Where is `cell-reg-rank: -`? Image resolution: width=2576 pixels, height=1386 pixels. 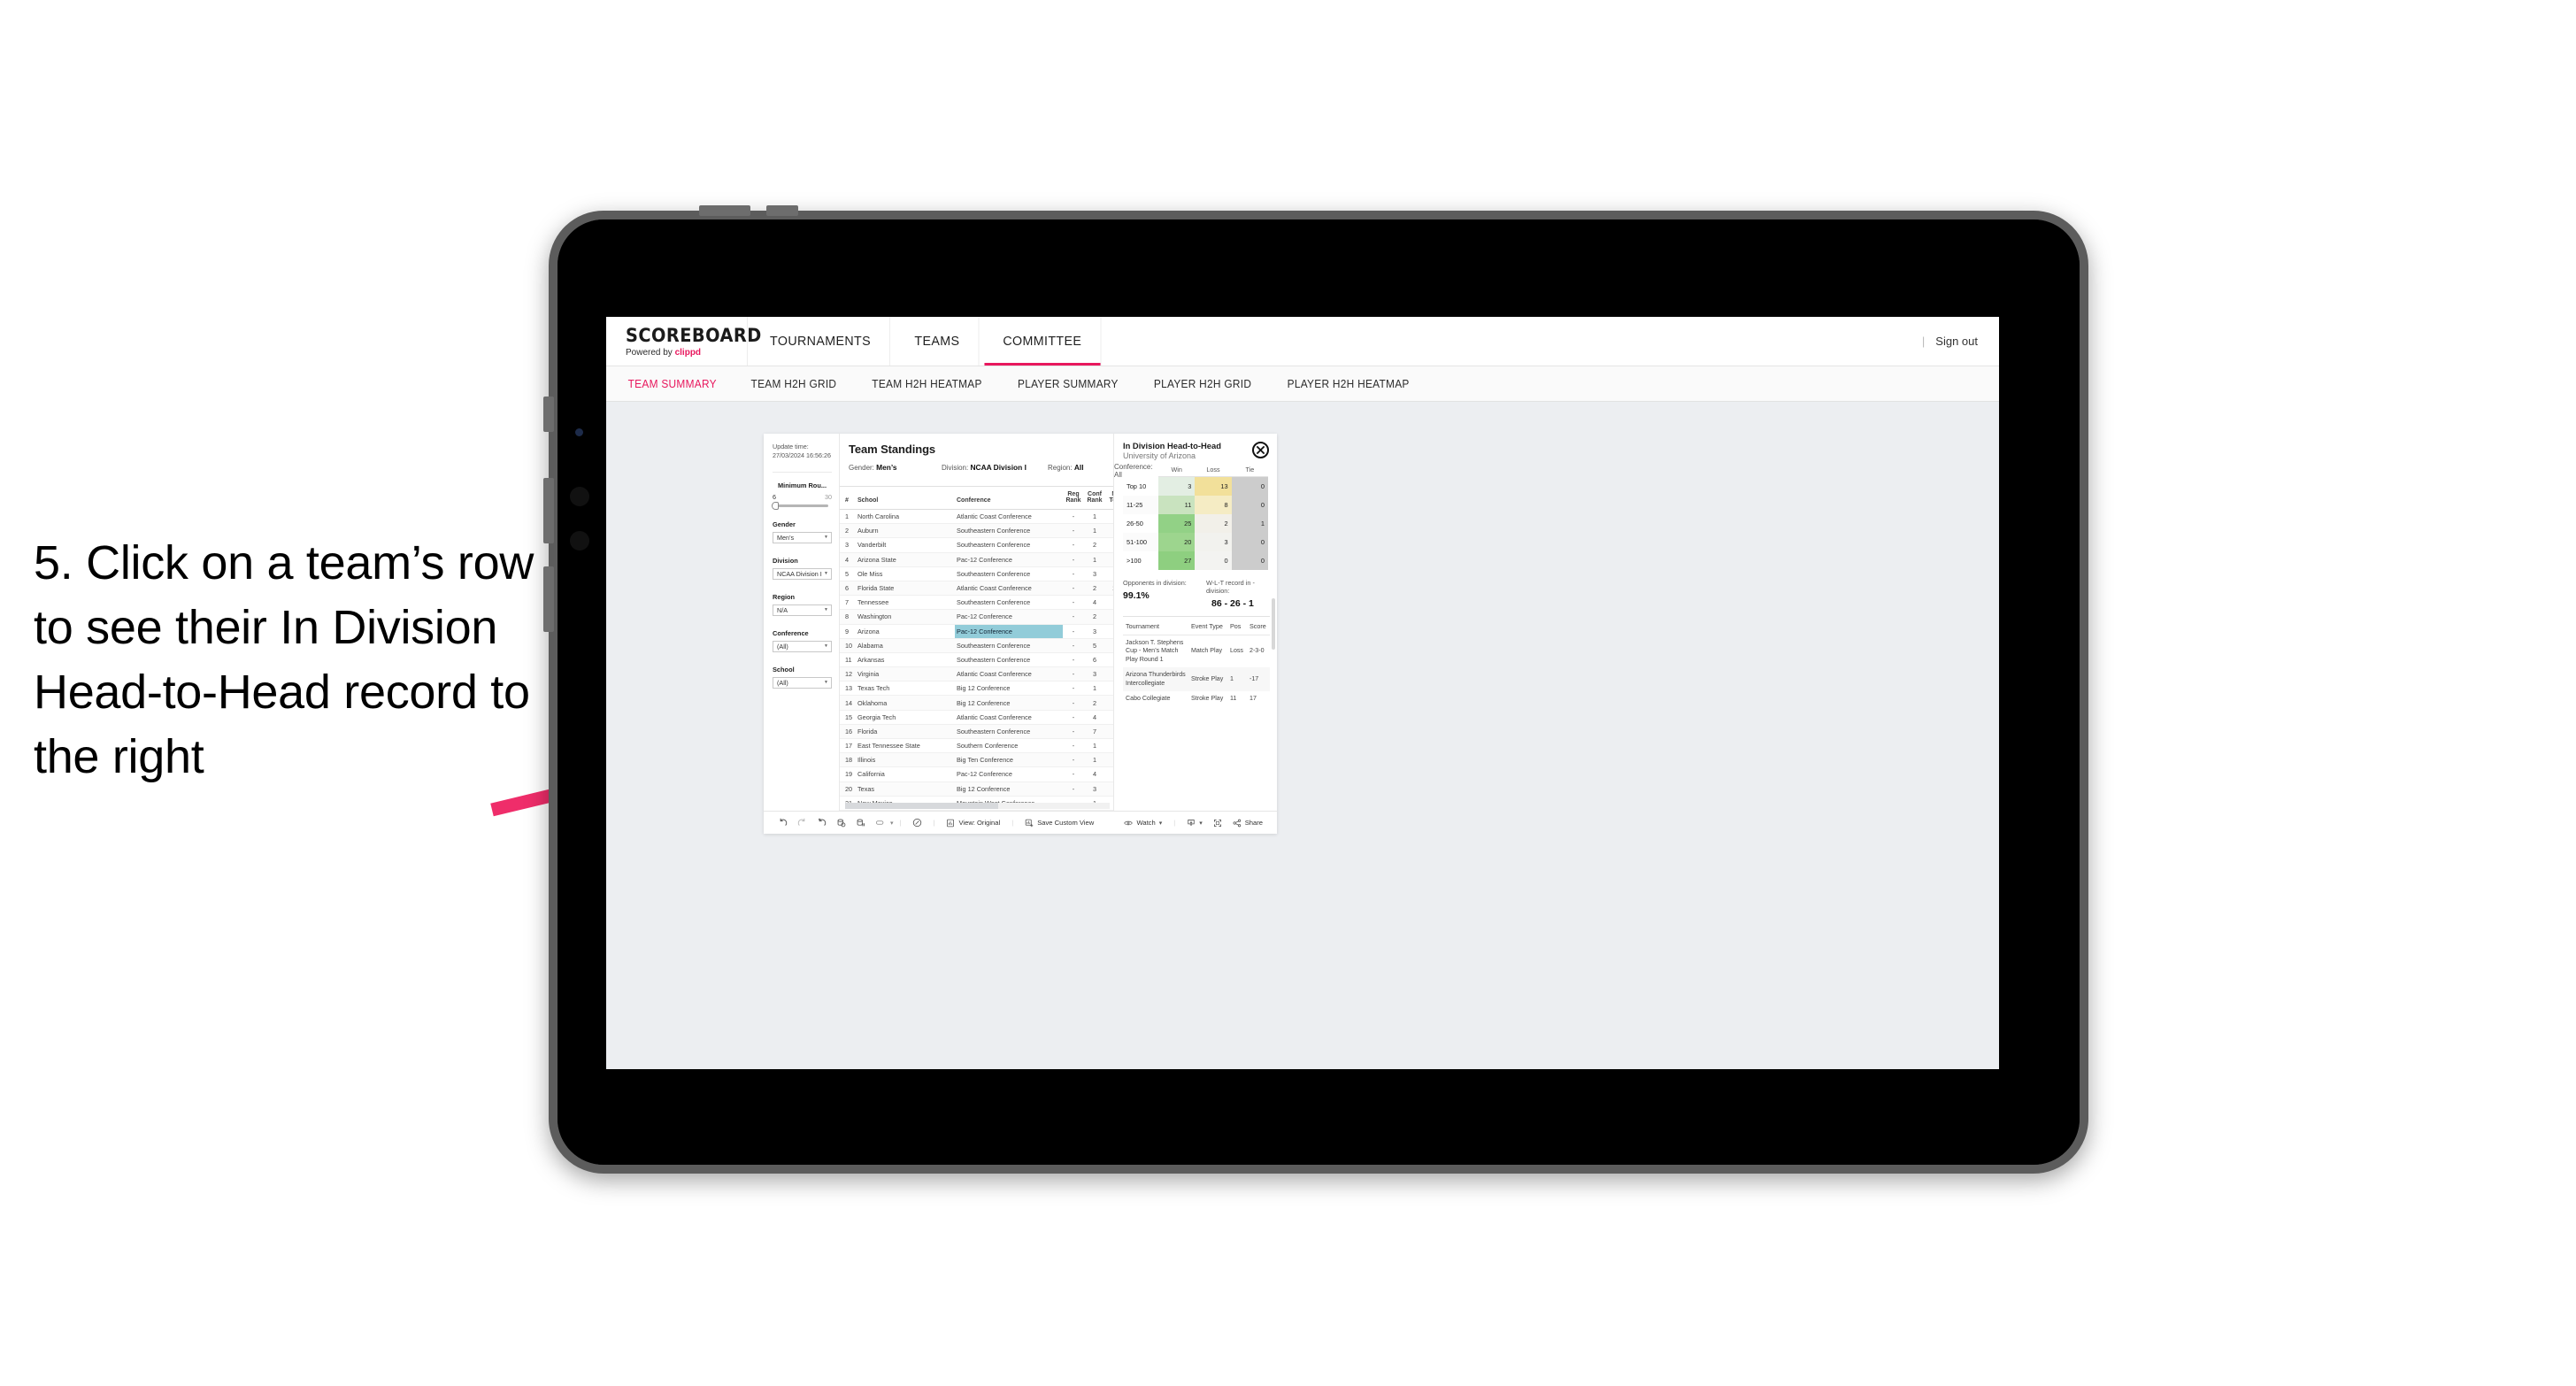 cell-reg-rank: - is located at coordinates (1073, 545).